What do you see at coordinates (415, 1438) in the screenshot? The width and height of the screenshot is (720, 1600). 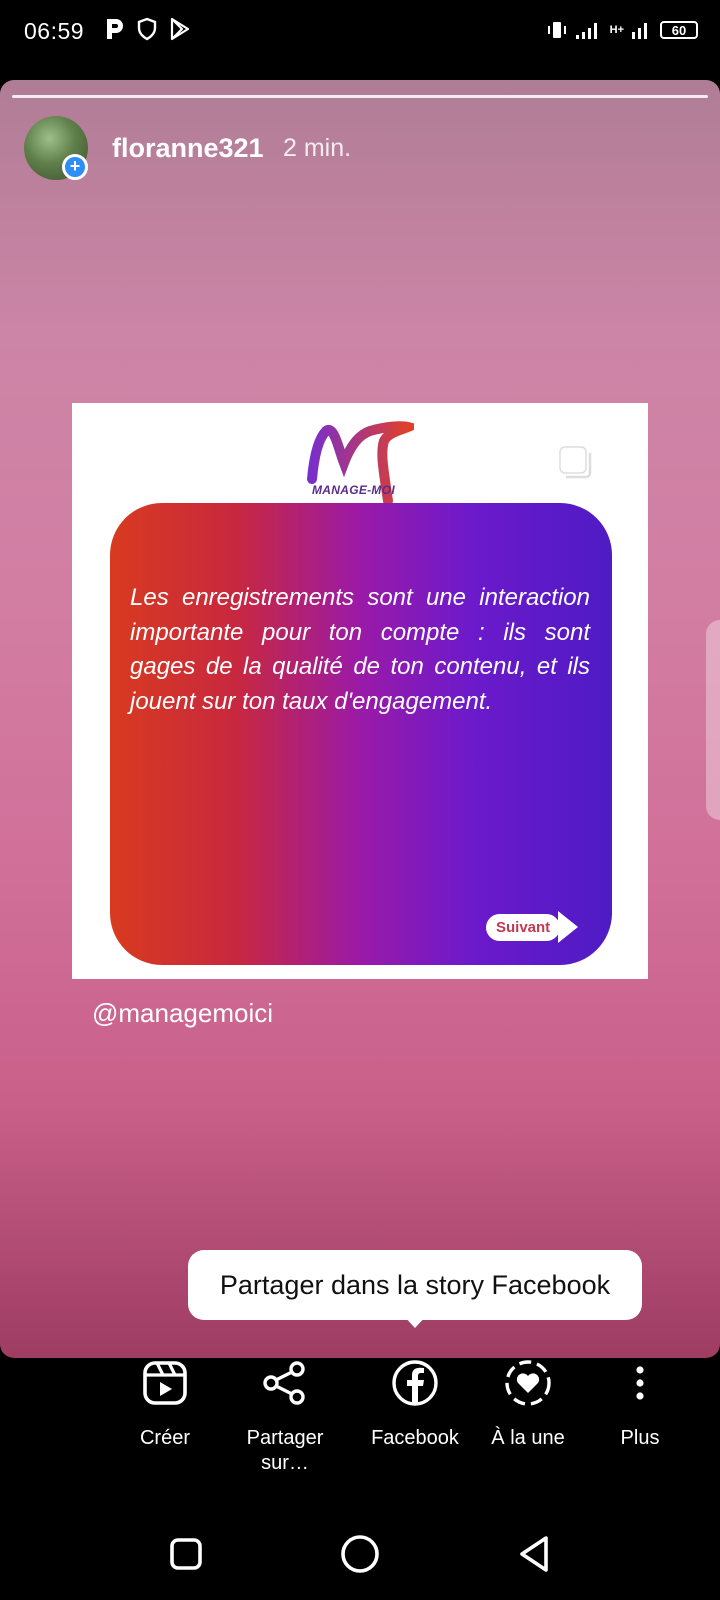 I see `facebook-label: Facebook` at bounding box center [415, 1438].